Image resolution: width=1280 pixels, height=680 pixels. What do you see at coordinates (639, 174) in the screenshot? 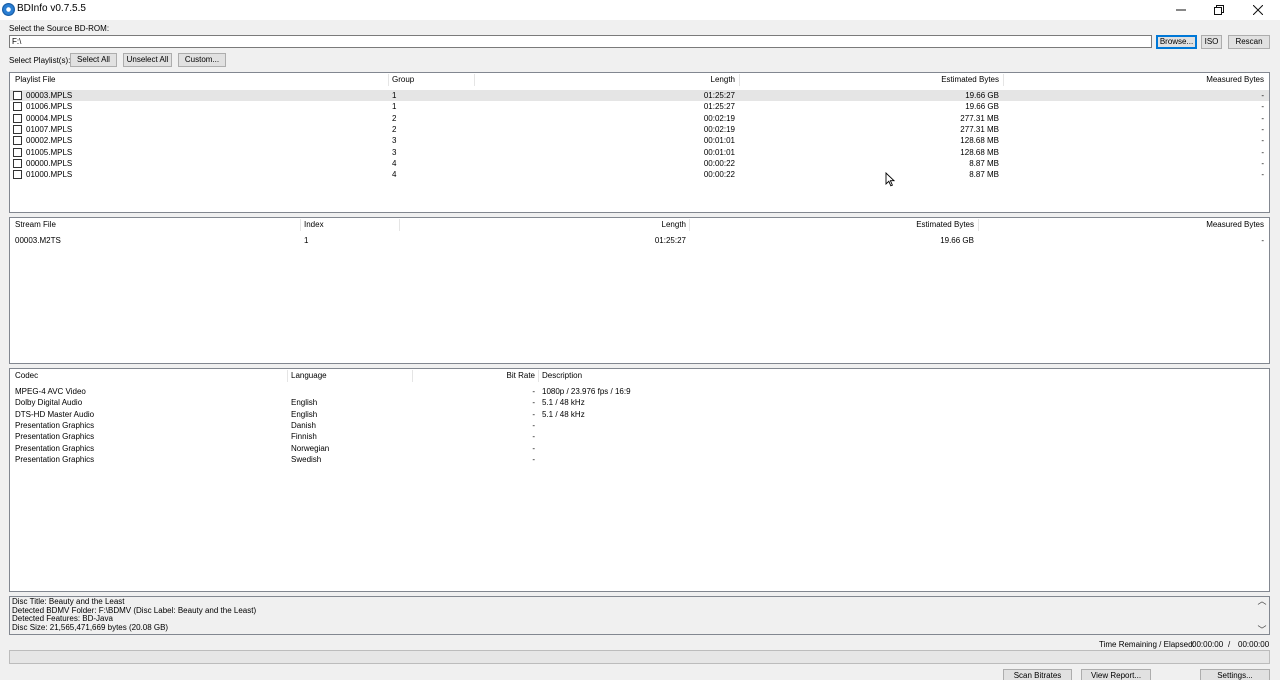
I see `playlist-row: 01000.MPLS 4 00:00:22 8.87 MB -` at bounding box center [639, 174].